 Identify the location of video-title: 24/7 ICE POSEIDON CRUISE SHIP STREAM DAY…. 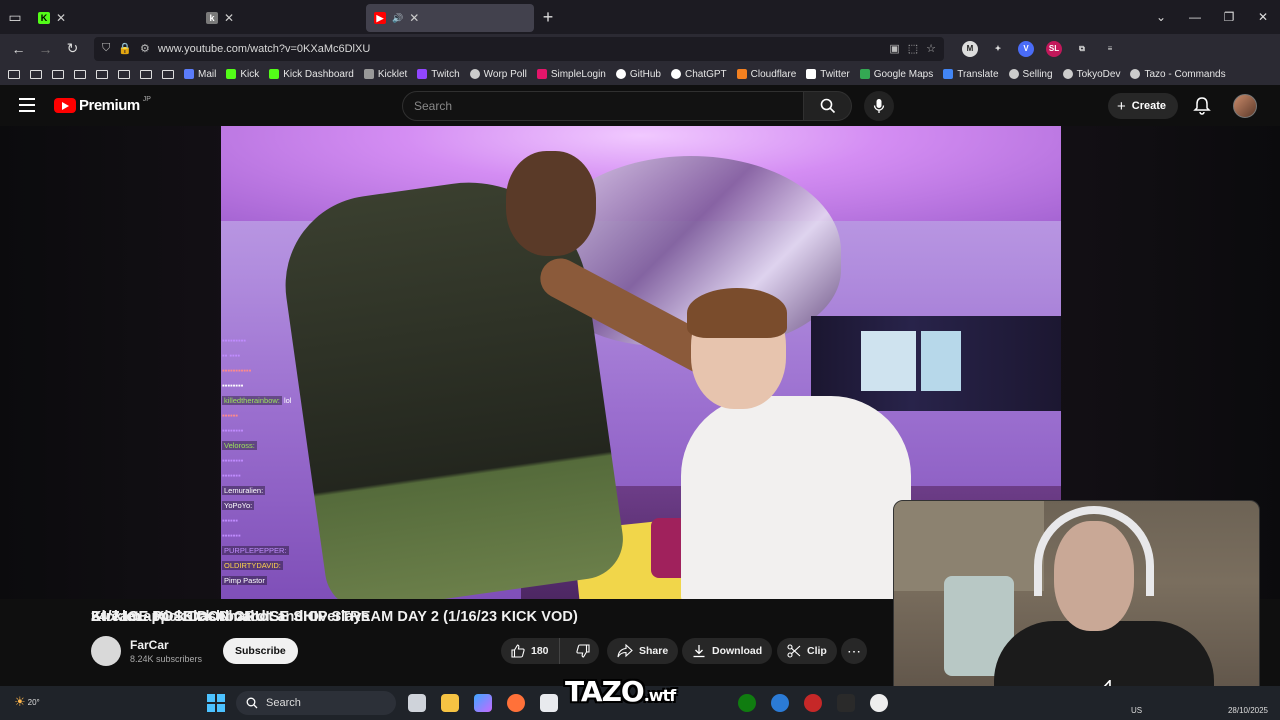
(334, 617).